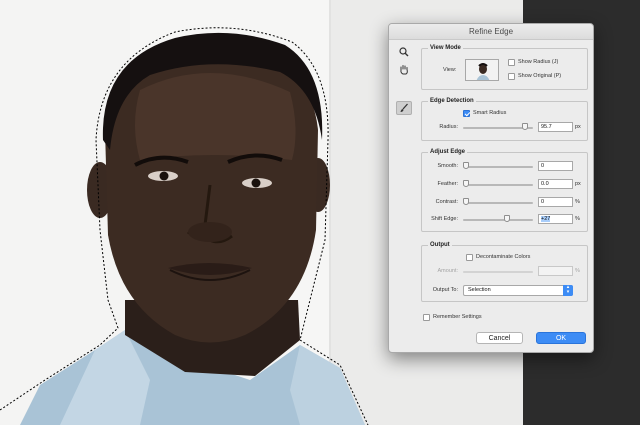 The height and width of the screenshot is (425, 640). Describe the element at coordinates (479, 290) in the screenshot. I see `output-to-value: Selection` at that location.